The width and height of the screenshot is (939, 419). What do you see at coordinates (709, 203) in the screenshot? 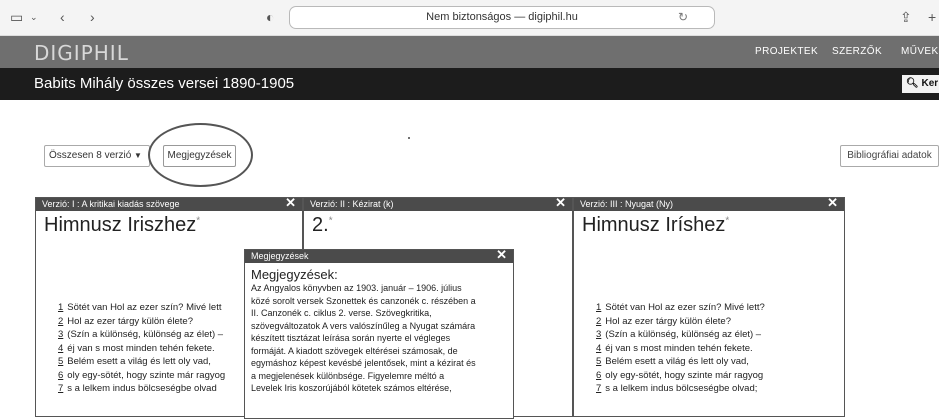
I see `panel-header: Verzió: III : Nyugat (Ny) ✕` at bounding box center [709, 203].